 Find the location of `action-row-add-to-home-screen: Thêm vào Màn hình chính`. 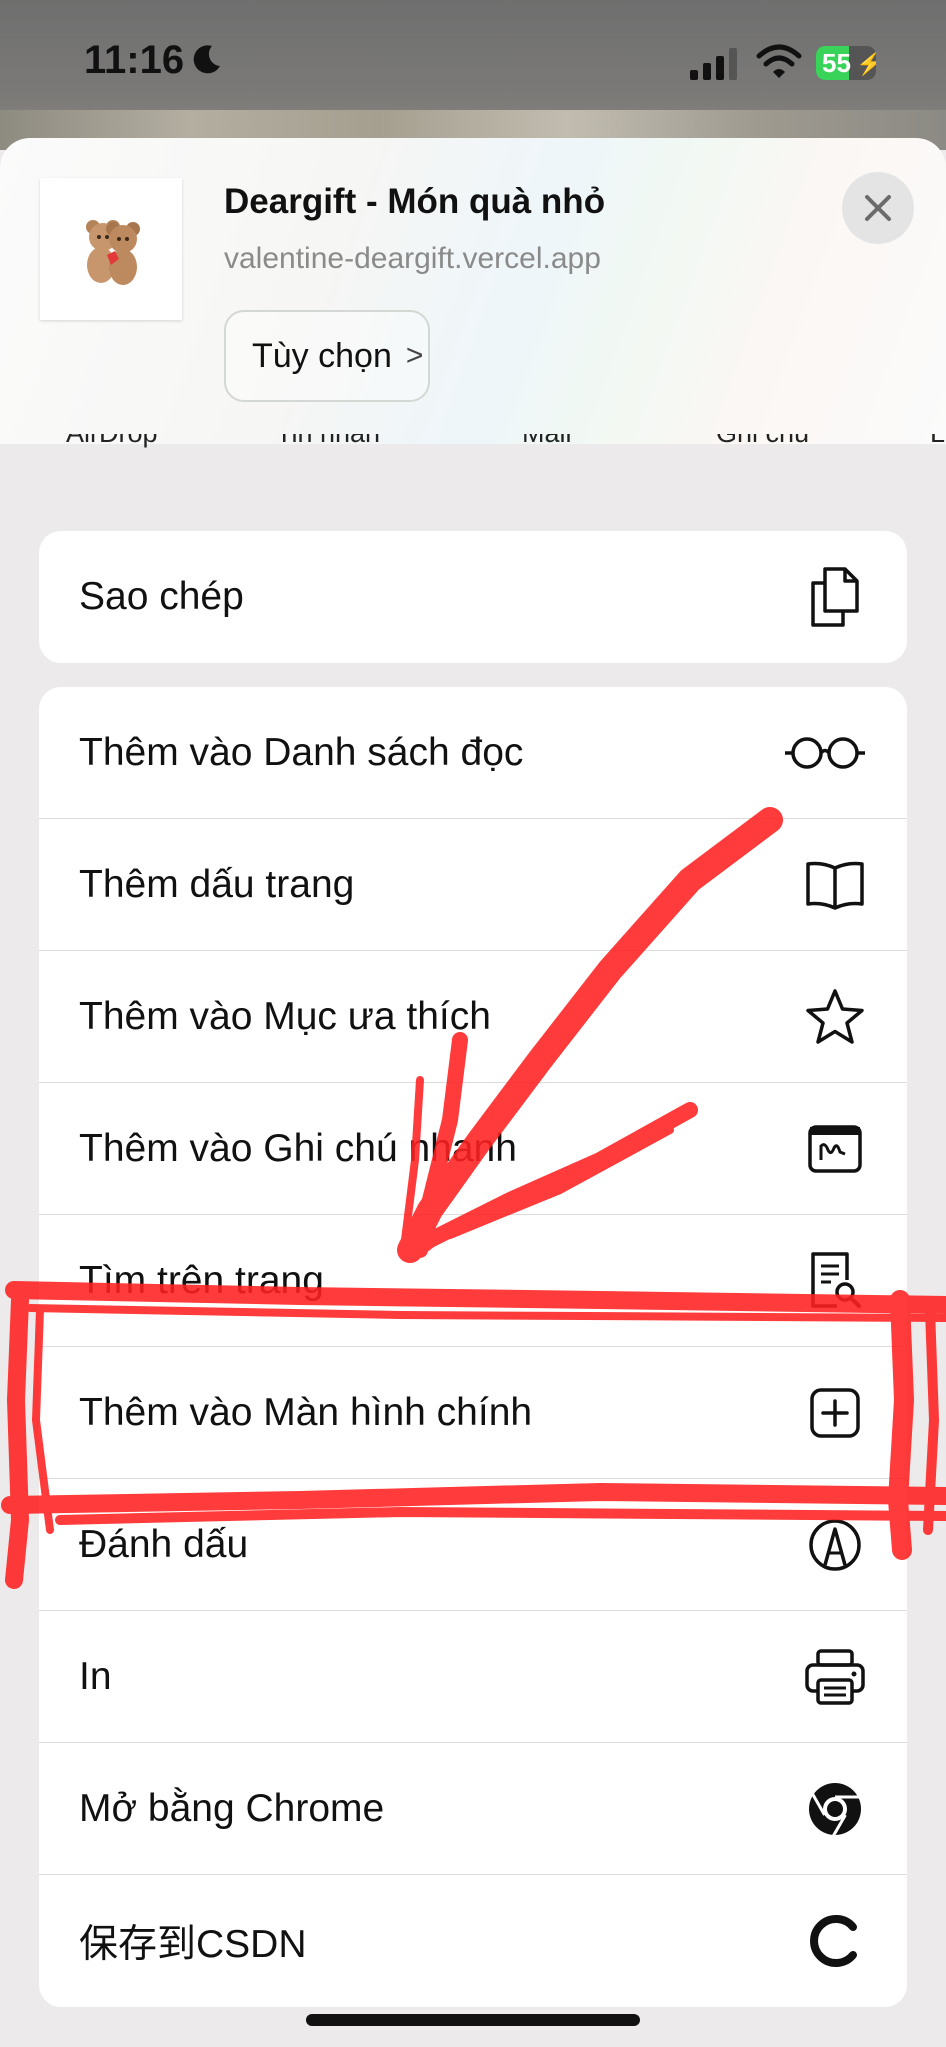

action-row-add-to-home-screen: Thêm vào Màn hình chính is located at coordinates (473, 1413).